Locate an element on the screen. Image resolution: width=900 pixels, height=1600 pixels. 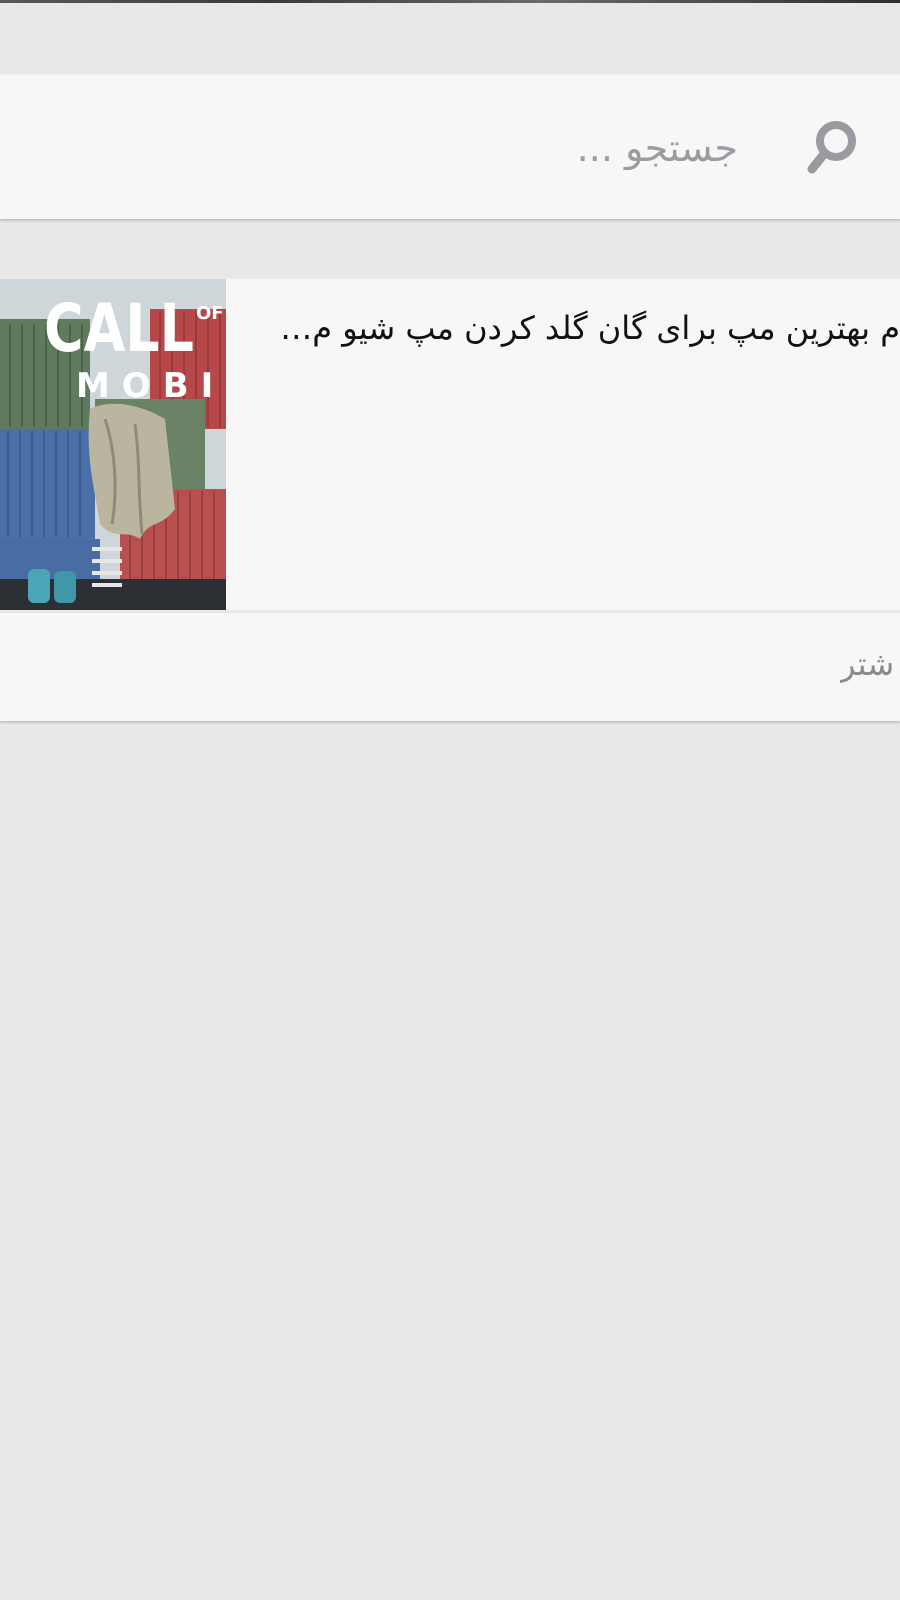
thumbnail-logo-mobile: MOBI is located at coordinates (150, 386).